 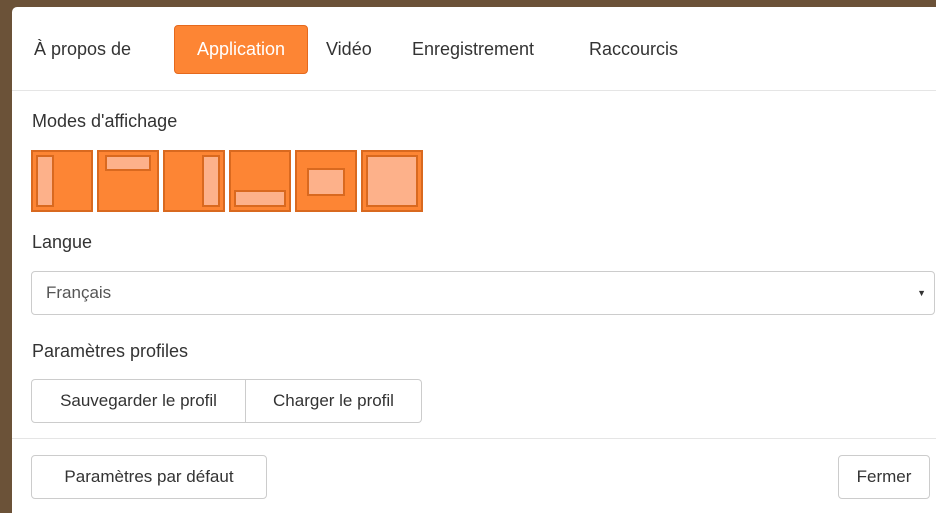 What do you see at coordinates (474, 475) in the screenshot?
I see `modal-footer: Paramètres par défaut Fermer` at bounding box center [474, 475].